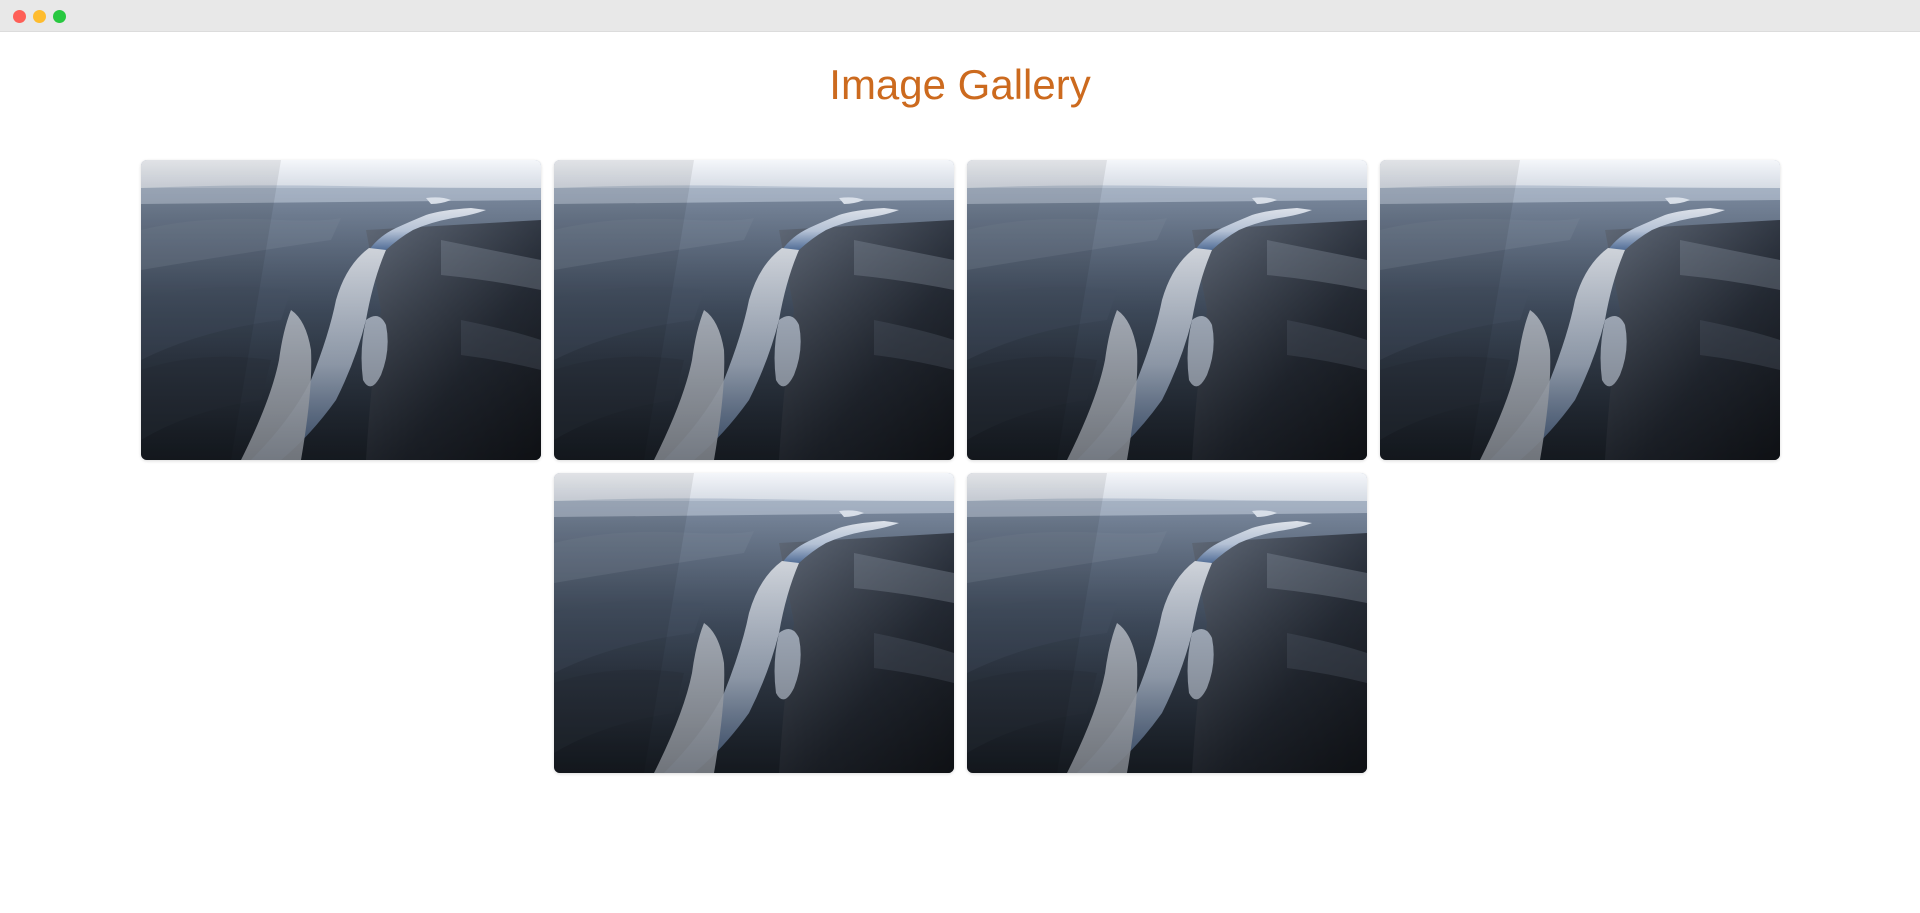 This screenshot has width=1920, height=913. What do you see at coordinates (960, 16) in the screenshot?
I see `window-titlebar` at bounding box center [960, 16].